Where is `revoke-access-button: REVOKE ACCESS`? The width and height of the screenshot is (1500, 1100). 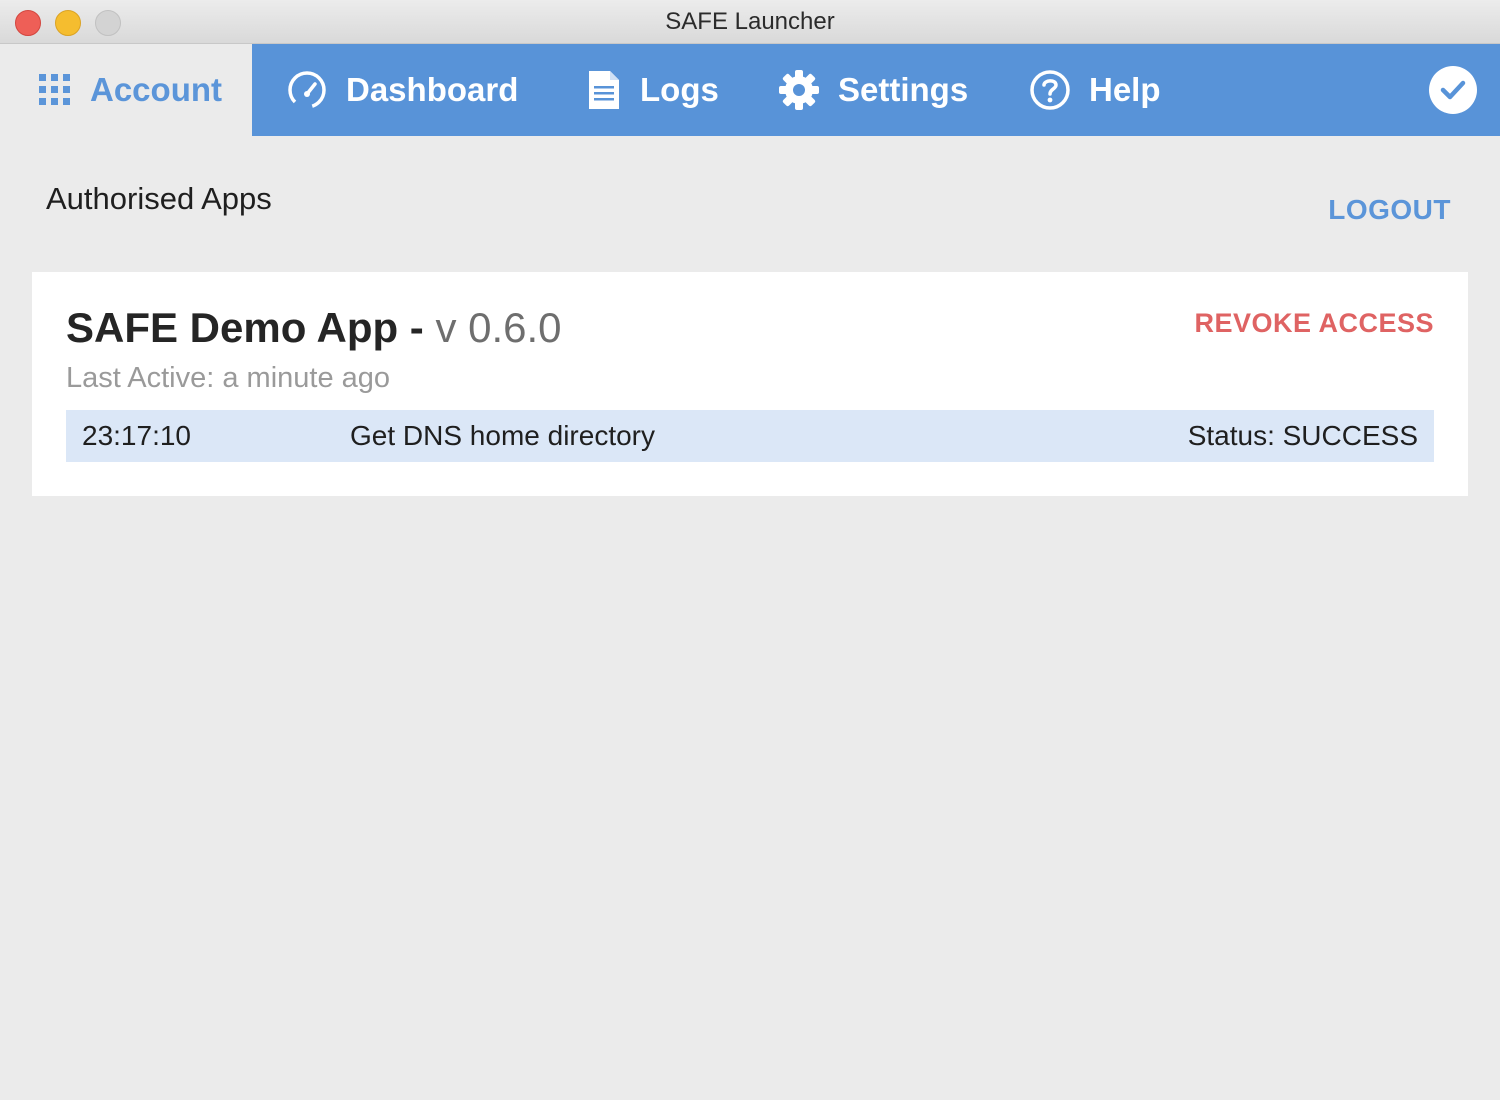
revoke-access-button: REVOKE ACCESS is located at coordinates (1314, 323).